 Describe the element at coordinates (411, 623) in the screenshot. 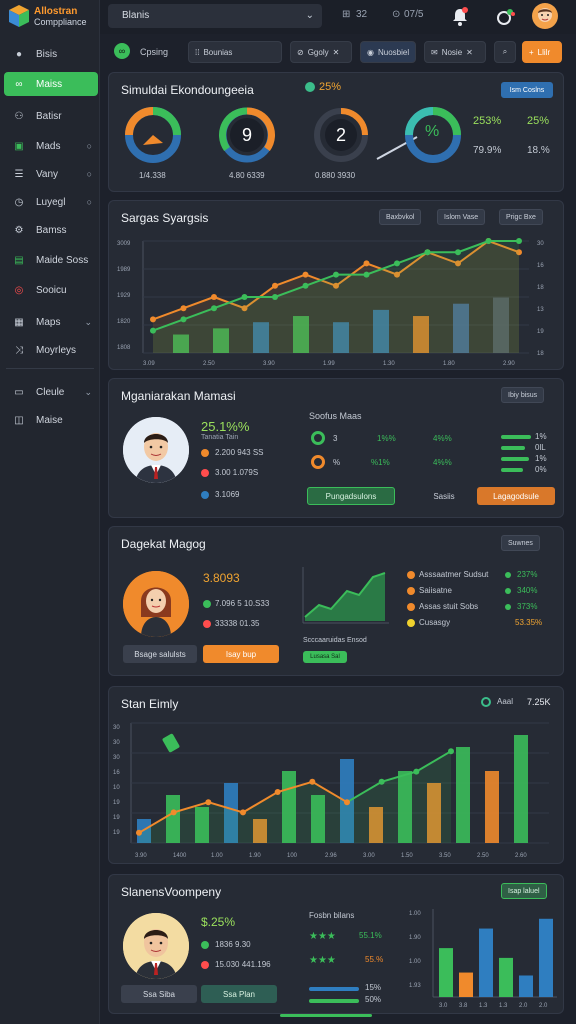

I see `smile-icon` at that location.